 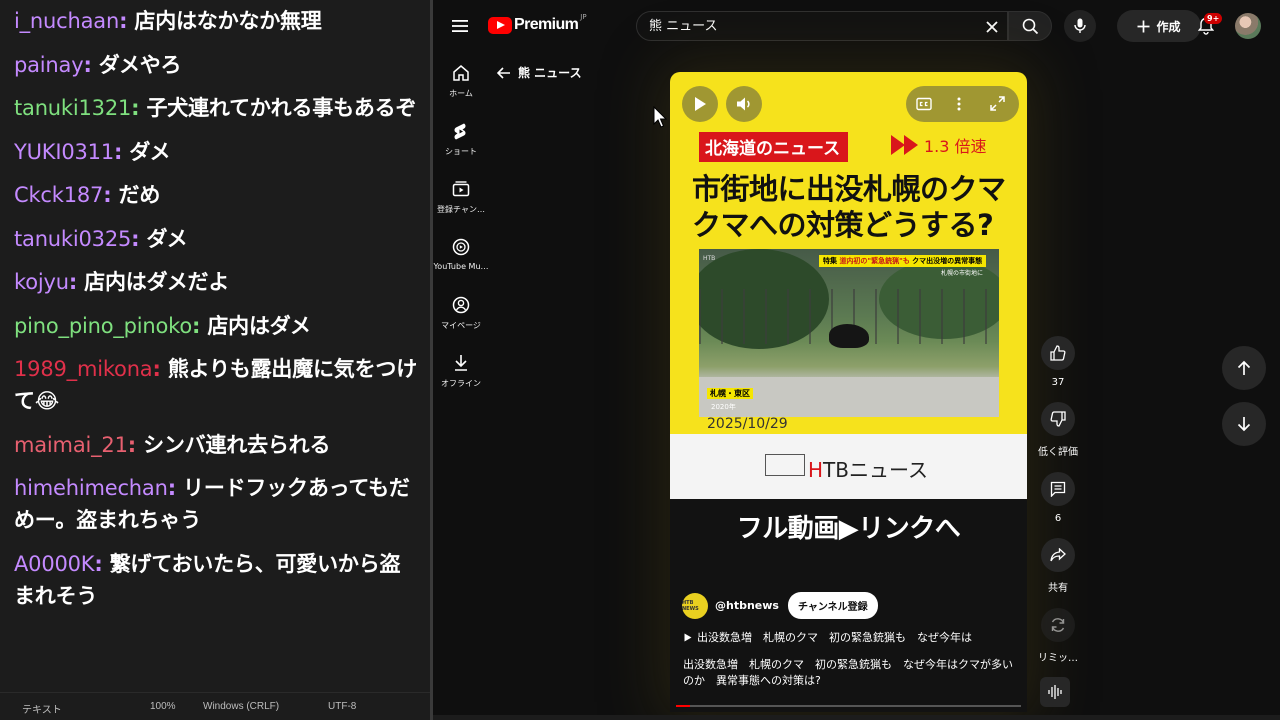 What do you see at coordinates (730, 393) in the screenshot?
I see `photo-location: 札幌・東区` at bounding box center [730, 393].